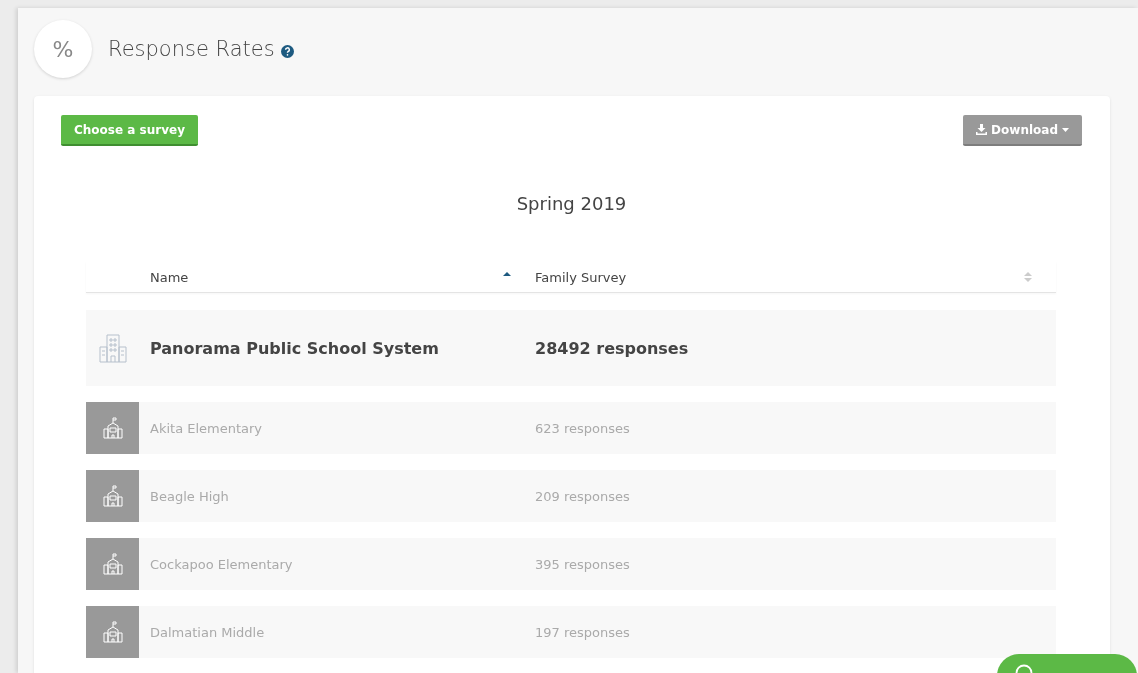 Image resolution: width=1138 pixels, height=673 pixels. I want to click on response-count: 209 responses, so click(583, 496).